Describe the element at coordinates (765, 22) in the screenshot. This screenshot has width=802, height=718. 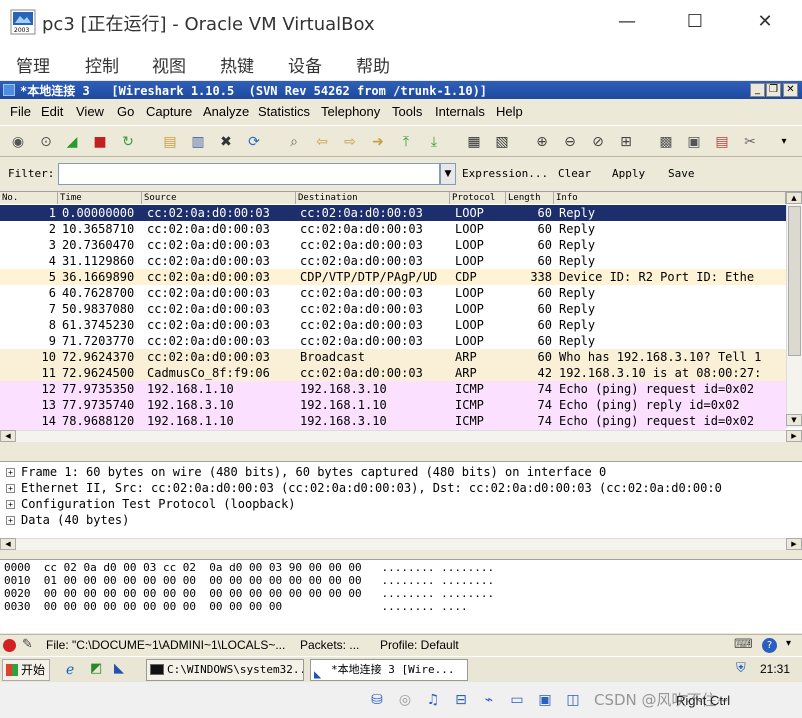
I see `close-button: ✕` at that location.